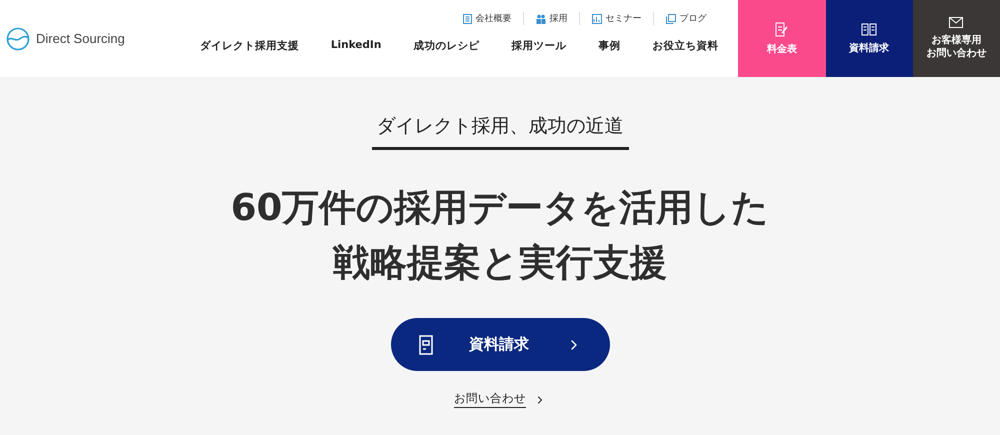 The width and height of the screenshot is (1000, 435). I want to click on chart-icon, so click(597, 19).